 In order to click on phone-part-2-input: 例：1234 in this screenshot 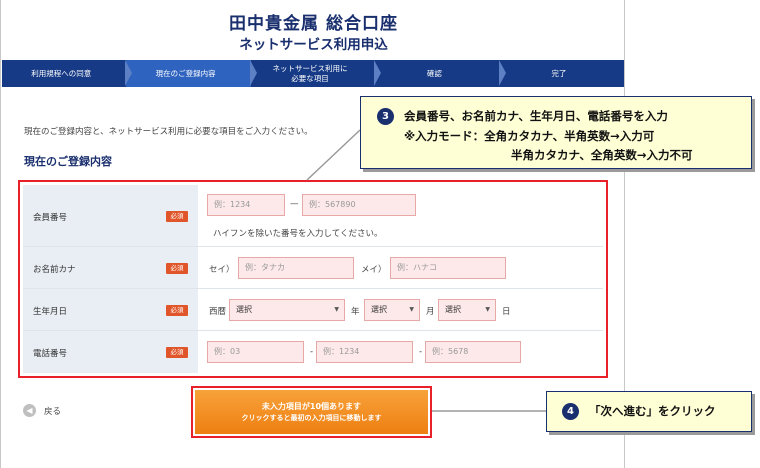, I will do `click(364, 352)`.